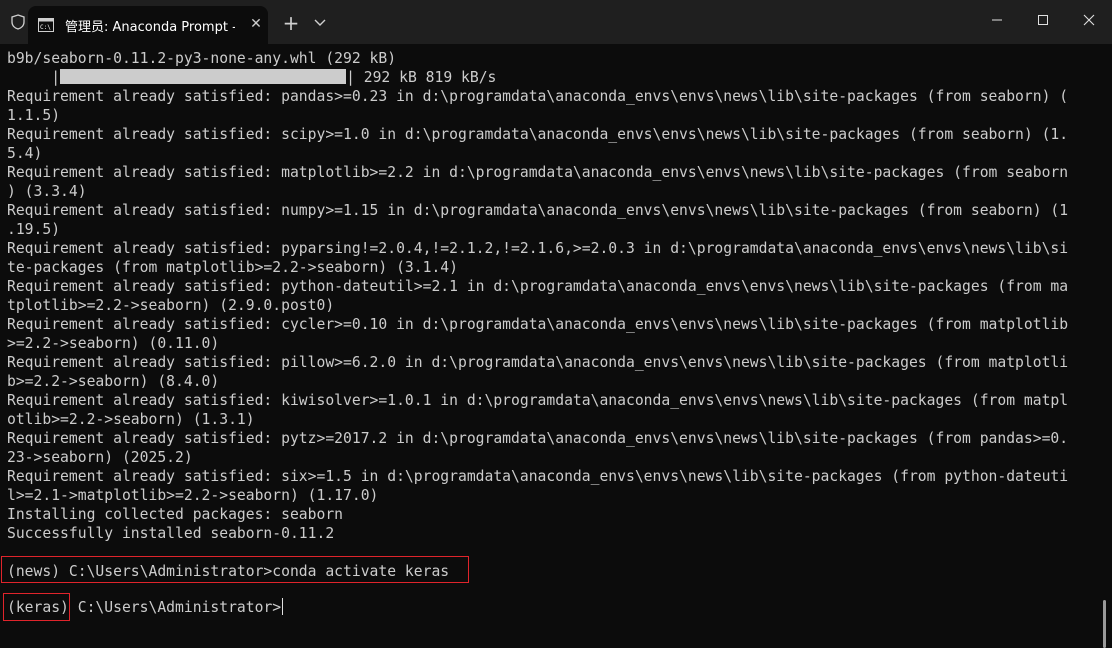  What do you see at coordinates (235, 569) in the screenshot?
I see `activate-command-highlight` at bounding box center [235, 569].